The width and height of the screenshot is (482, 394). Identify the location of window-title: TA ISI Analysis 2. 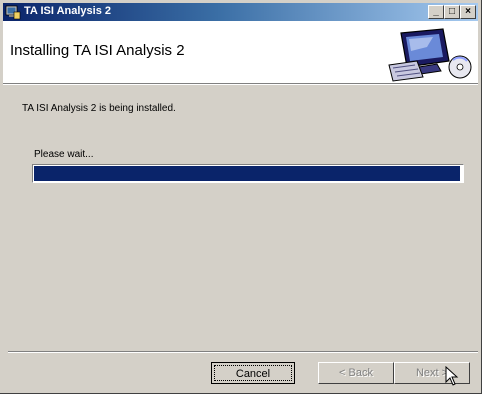
(68, 11).